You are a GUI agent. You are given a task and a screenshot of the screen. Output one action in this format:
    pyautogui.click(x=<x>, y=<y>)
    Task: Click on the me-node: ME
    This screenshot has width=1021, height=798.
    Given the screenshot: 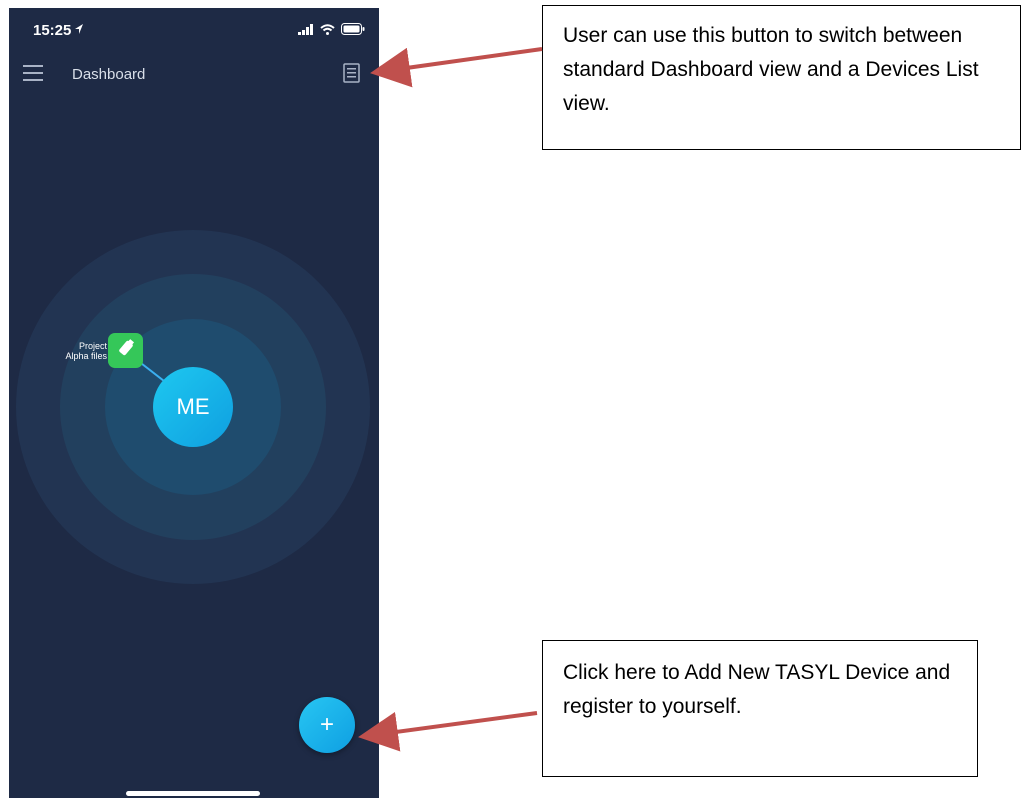 What is the action you would take?
    pyautogui.click(x=193, y=407)
    